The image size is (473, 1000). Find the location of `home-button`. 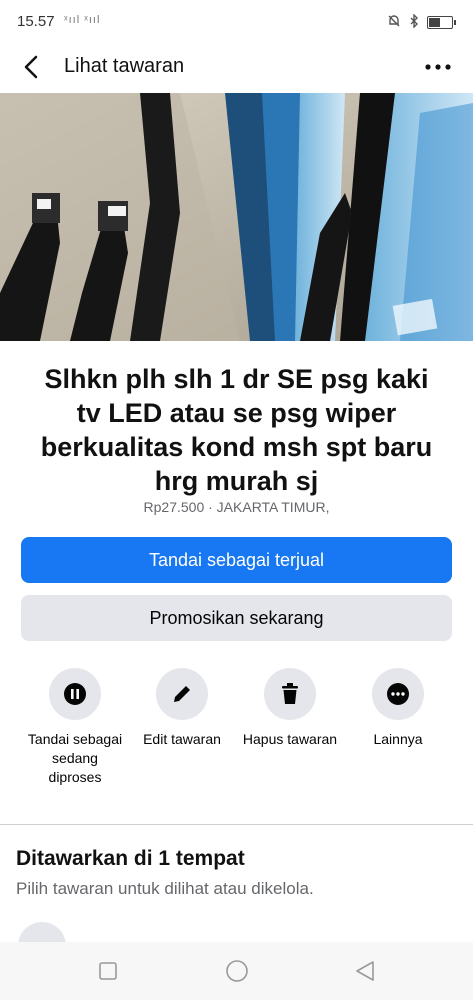

home-button is located at coordinates (237, 971).